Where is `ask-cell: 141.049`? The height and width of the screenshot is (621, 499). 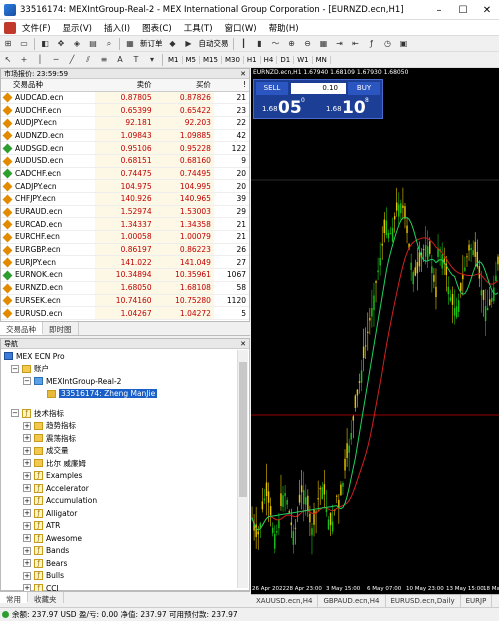 ask-cell: 141.049 is located at coordinates (184, 262).